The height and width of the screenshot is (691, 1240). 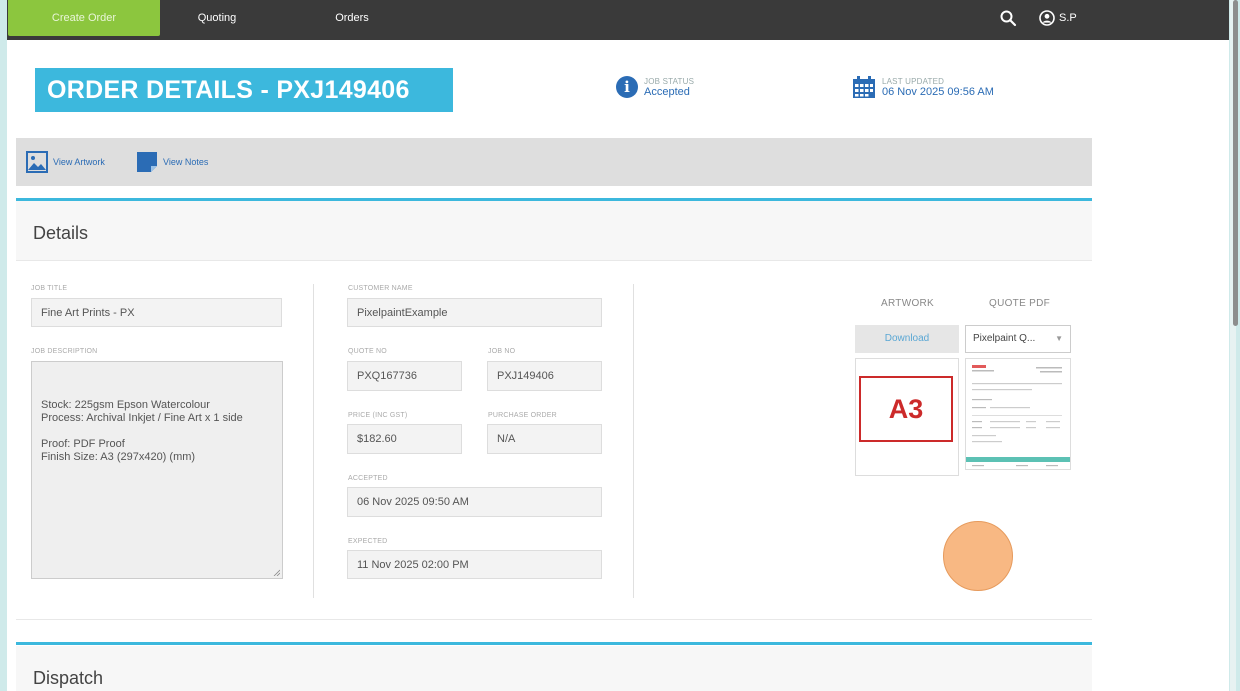 I want to click on dispatch-accent-line, so click(x=554, y=643).